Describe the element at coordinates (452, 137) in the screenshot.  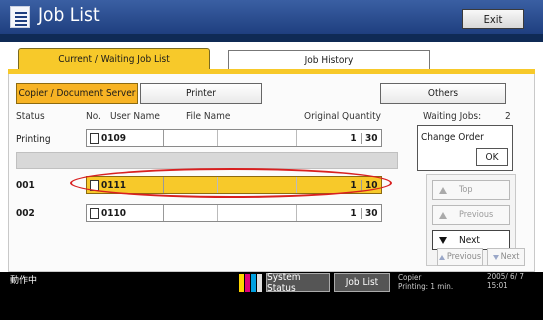
I see `change-order-label: Change Order` at that location.